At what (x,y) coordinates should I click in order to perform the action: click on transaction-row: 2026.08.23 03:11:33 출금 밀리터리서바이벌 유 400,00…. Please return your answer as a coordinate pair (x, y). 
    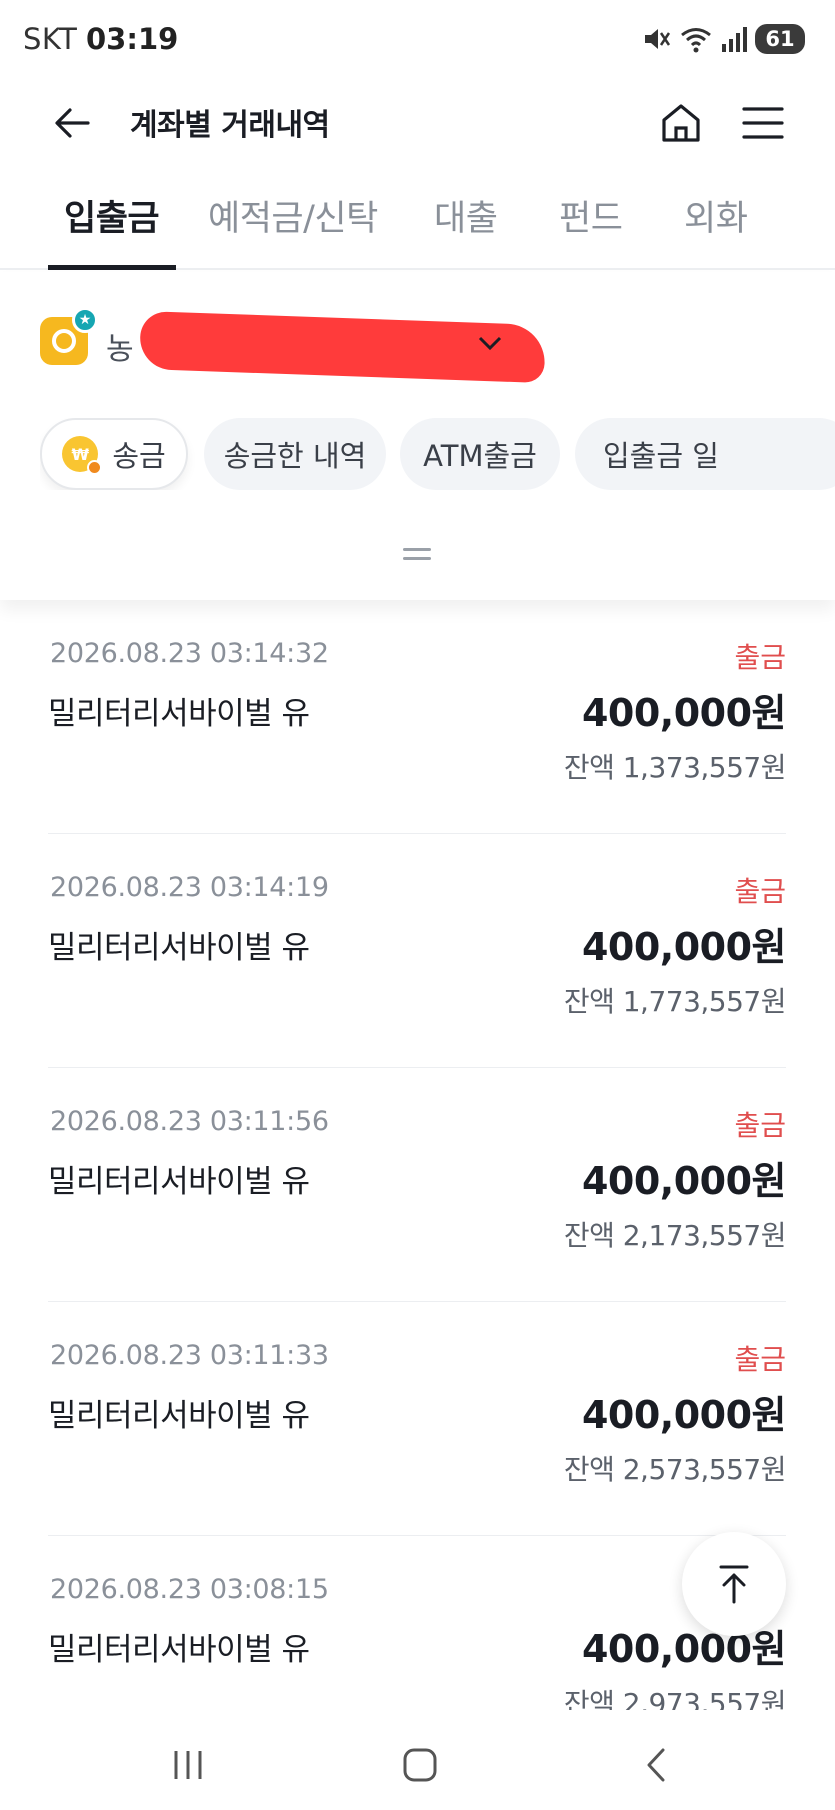
    Looking at the image, I should click on (417, 1419).